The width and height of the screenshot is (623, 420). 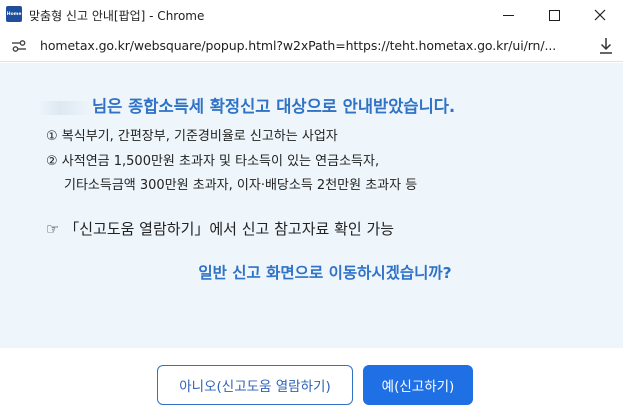 What do you see at coordinates (606, 46) in the screenshot?
I see `download-icon` at bounding box center [606, 46].